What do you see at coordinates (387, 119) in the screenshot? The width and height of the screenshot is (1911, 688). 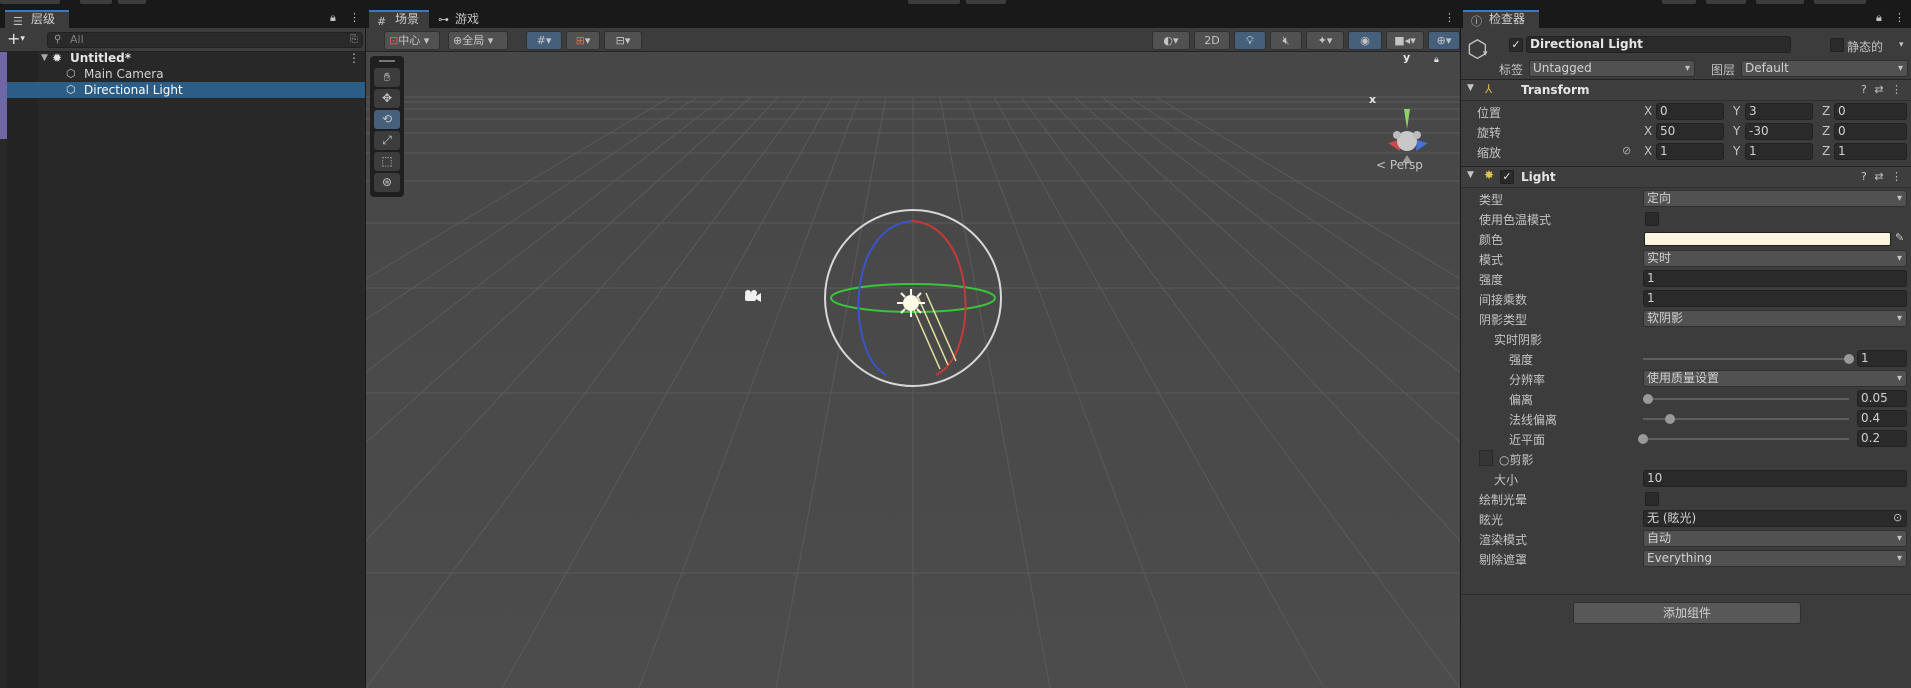 I see `rotate-tool-button: ⟲` at bounding box center [387, 119].